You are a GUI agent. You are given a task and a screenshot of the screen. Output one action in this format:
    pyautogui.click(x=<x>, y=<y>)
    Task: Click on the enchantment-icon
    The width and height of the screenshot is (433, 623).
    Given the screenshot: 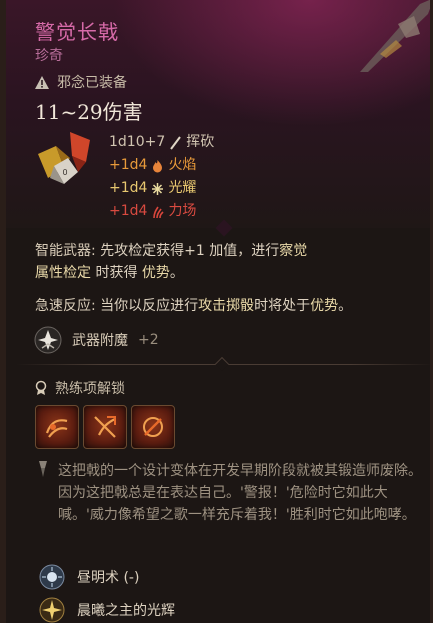 What is the action you would take?
    pyautogui.click(x=48, y=340)
    